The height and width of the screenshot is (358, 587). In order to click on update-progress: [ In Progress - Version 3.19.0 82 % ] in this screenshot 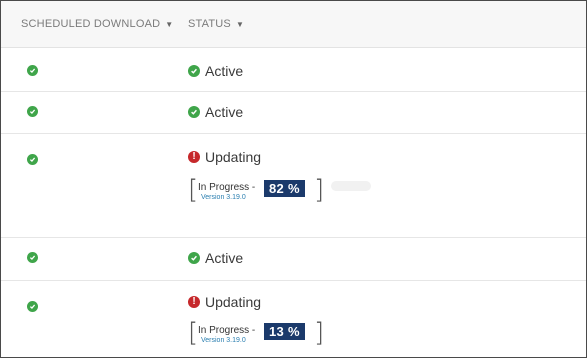, I will do `click(263, 191)`.